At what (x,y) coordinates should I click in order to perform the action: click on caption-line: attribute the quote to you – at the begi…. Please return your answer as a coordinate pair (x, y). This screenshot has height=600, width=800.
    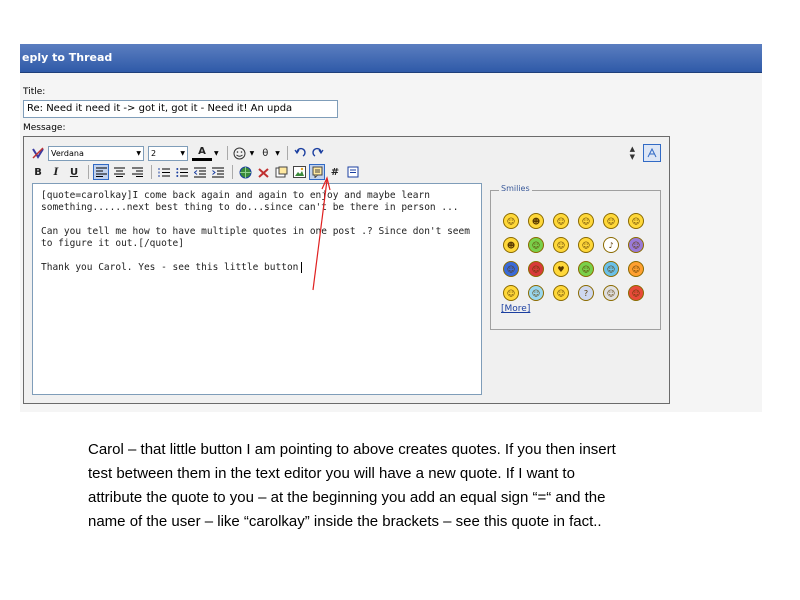
    Looking at the image, I should click on (347, 497).